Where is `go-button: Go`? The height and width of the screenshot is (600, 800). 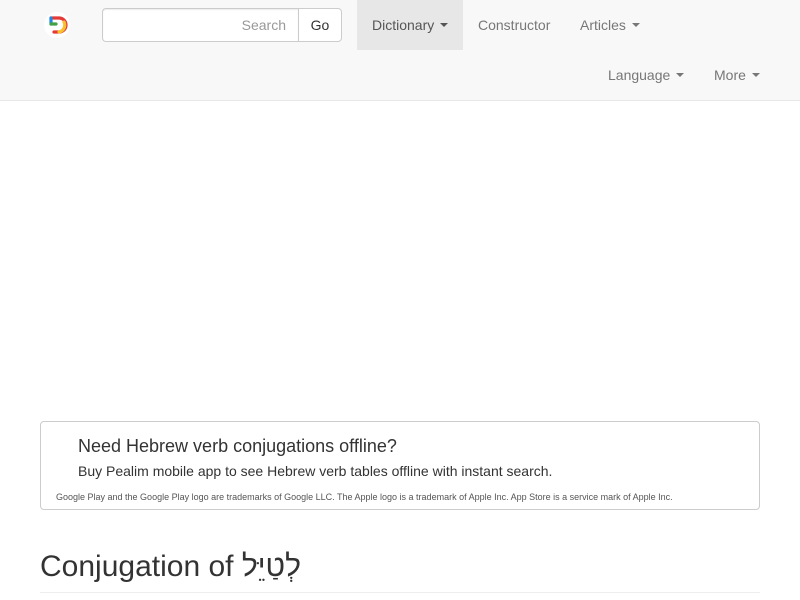 go-button: Go is located at coordinates (320, 25).